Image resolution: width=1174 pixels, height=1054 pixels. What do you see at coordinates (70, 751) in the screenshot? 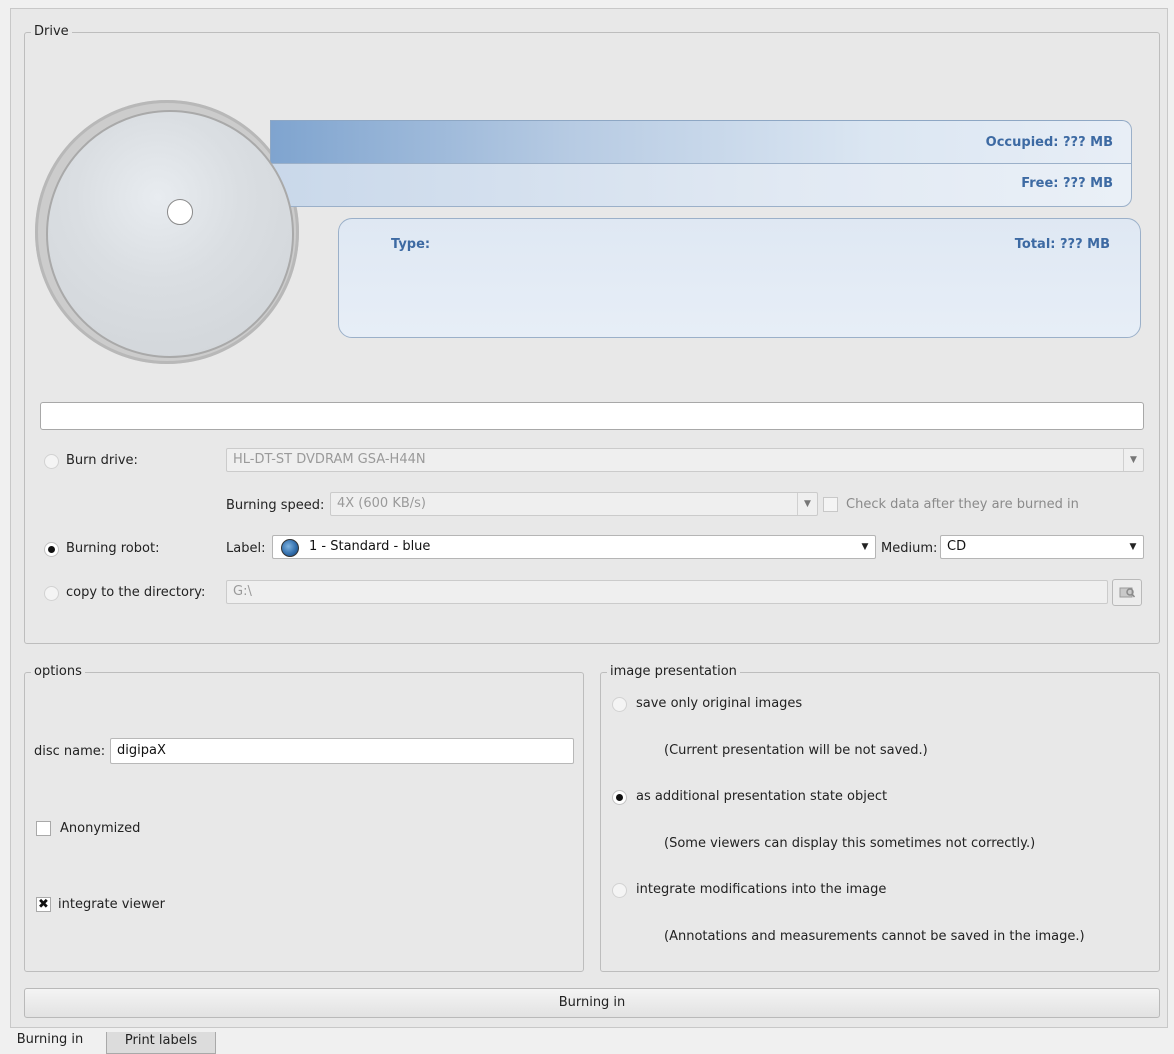
I see `disc-name-label: disc name:` at bounding box center [70, 751].